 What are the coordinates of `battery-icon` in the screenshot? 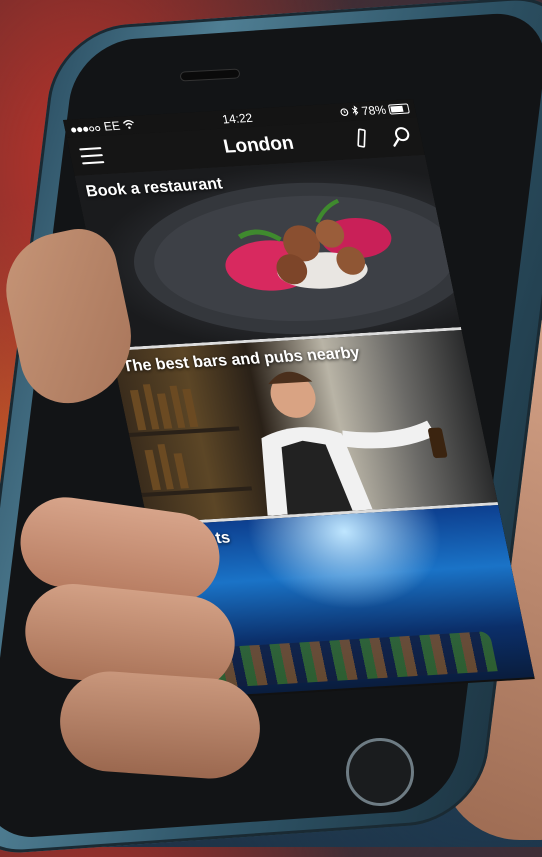 It's located at (398, 109).